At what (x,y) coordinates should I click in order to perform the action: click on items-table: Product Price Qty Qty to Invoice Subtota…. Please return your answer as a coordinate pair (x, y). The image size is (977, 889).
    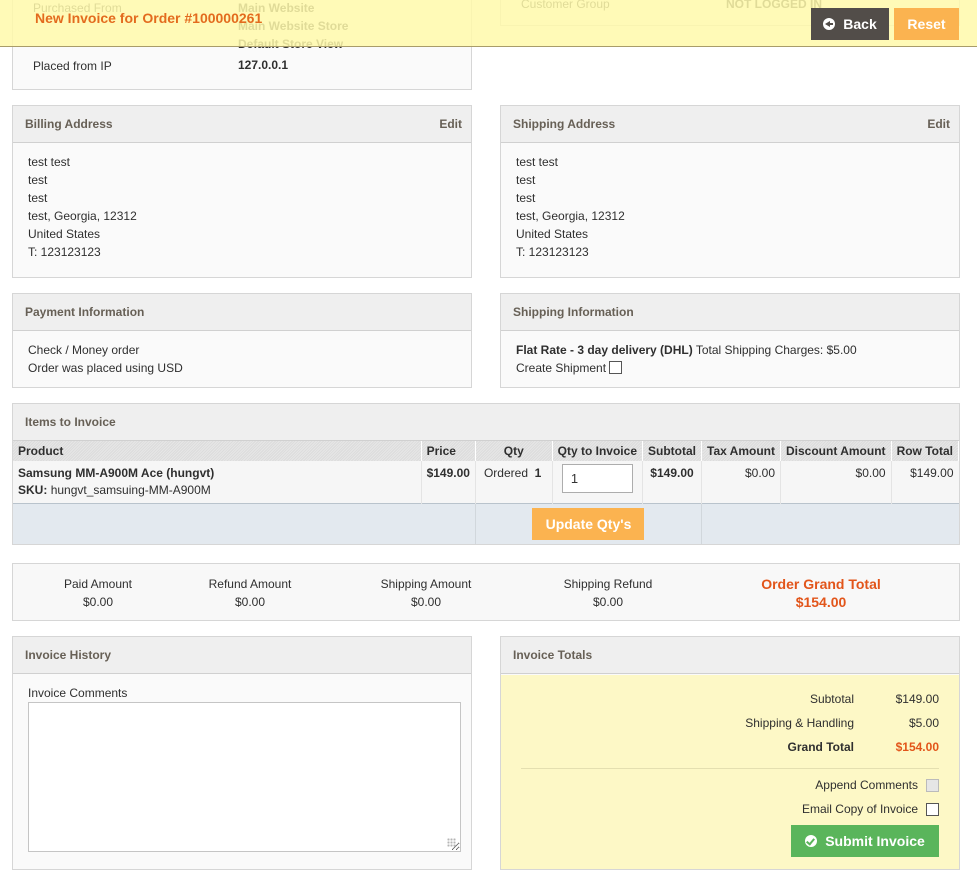
    Looking at the image, I should click on (486, 492).